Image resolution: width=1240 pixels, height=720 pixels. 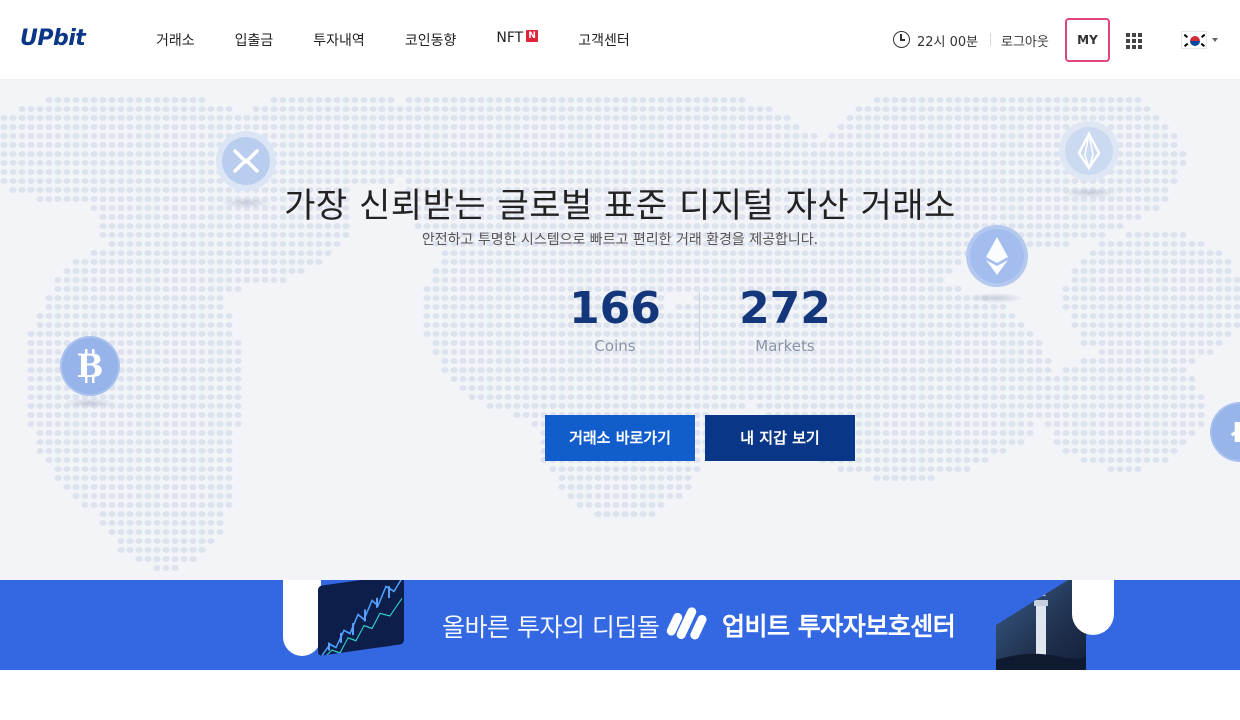 I want to click on clock-icon, so click(x=901, y=39).